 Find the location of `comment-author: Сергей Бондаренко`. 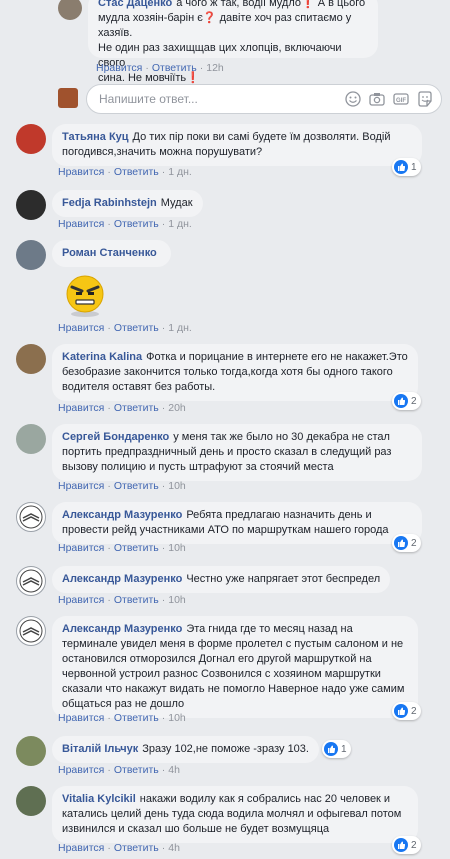

comment-author: Сергей Бондаренко is located at coordinates (115, 437).